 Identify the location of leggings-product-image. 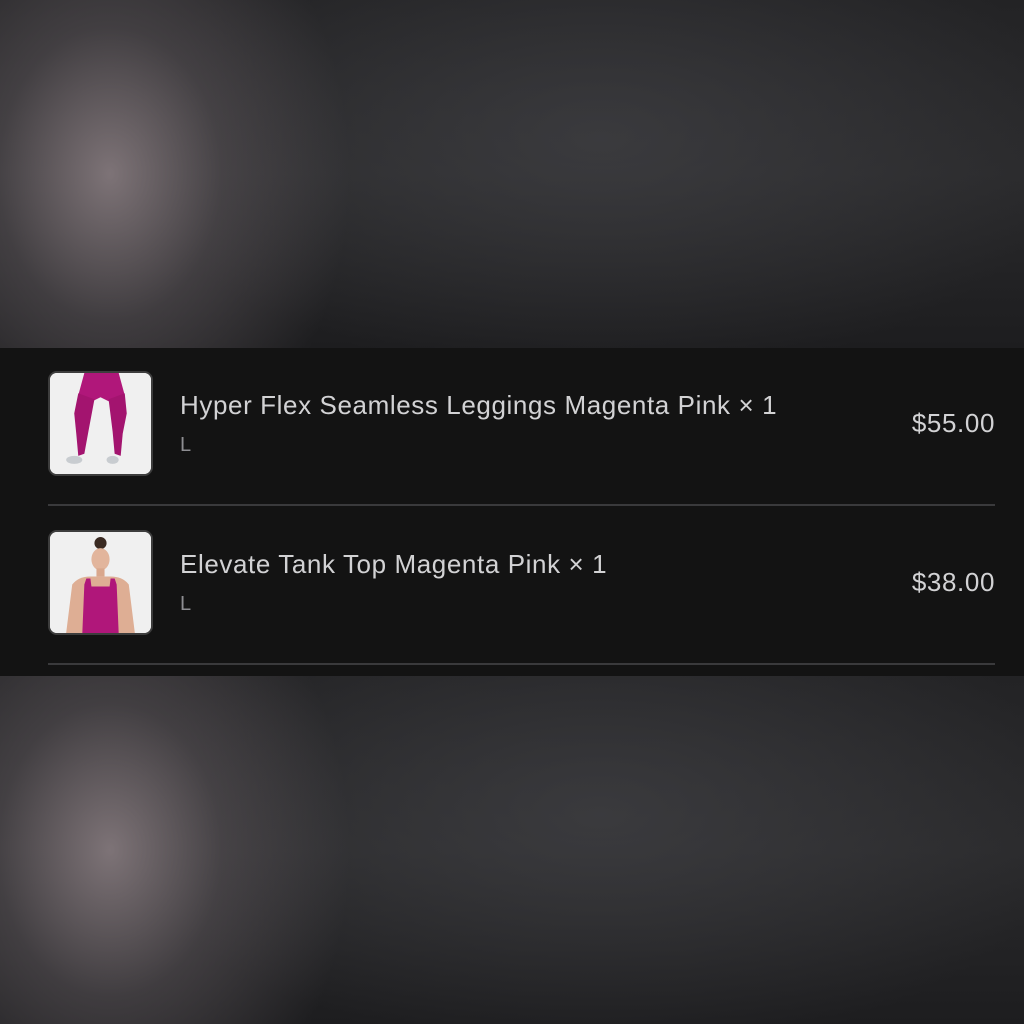
(100, 423).